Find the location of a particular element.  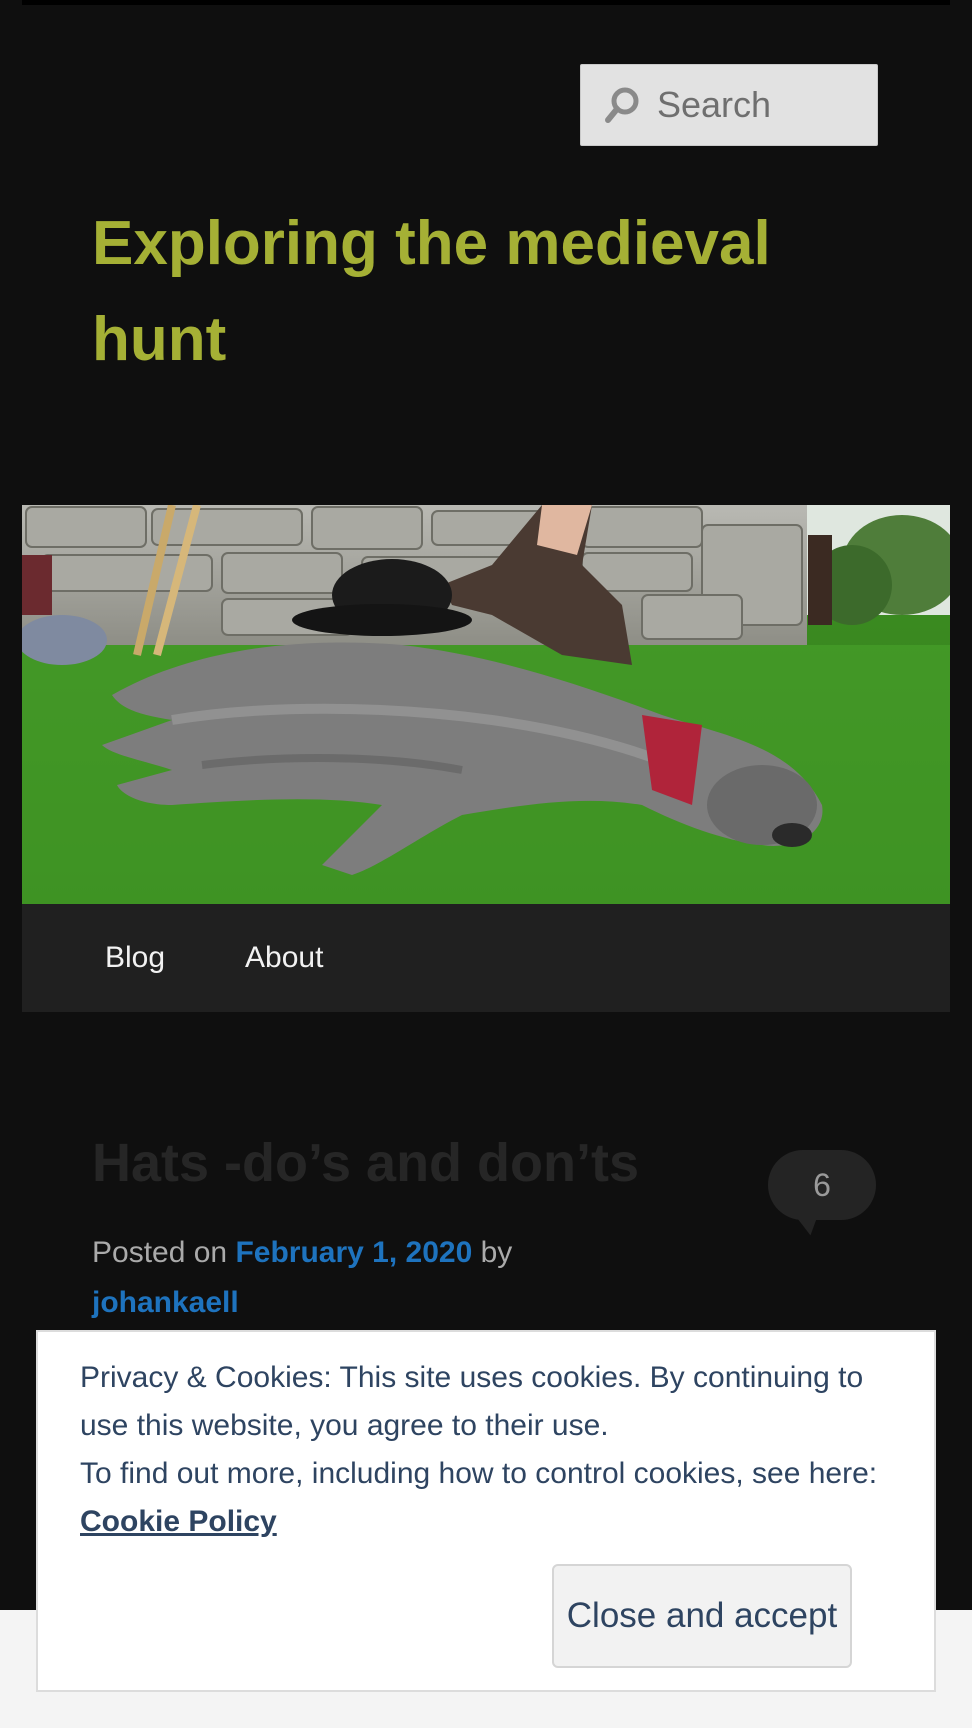

comment-count: 6 is located at coordinates (822, 1185).